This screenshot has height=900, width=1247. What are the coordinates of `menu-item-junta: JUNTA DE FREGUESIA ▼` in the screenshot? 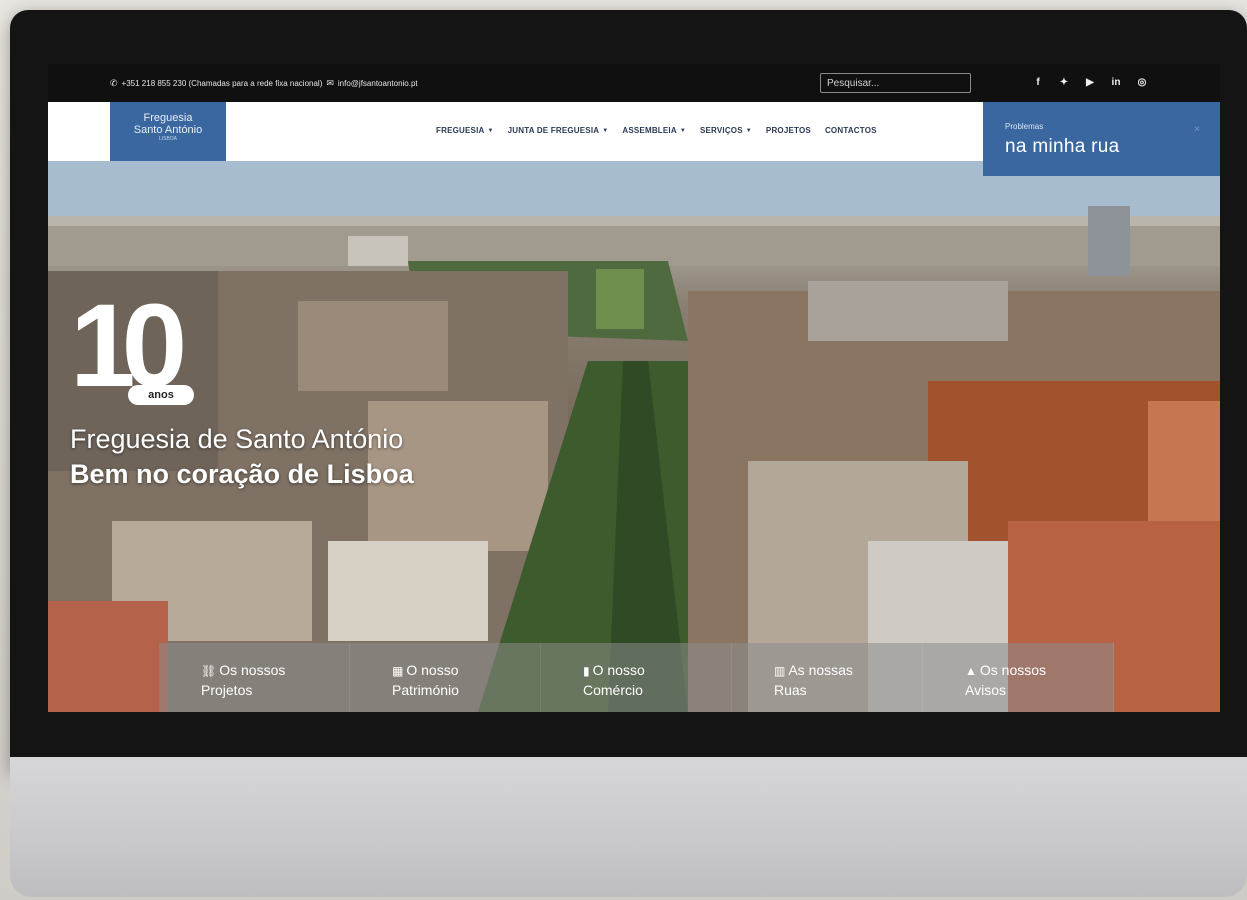 It's located at (558, 130).